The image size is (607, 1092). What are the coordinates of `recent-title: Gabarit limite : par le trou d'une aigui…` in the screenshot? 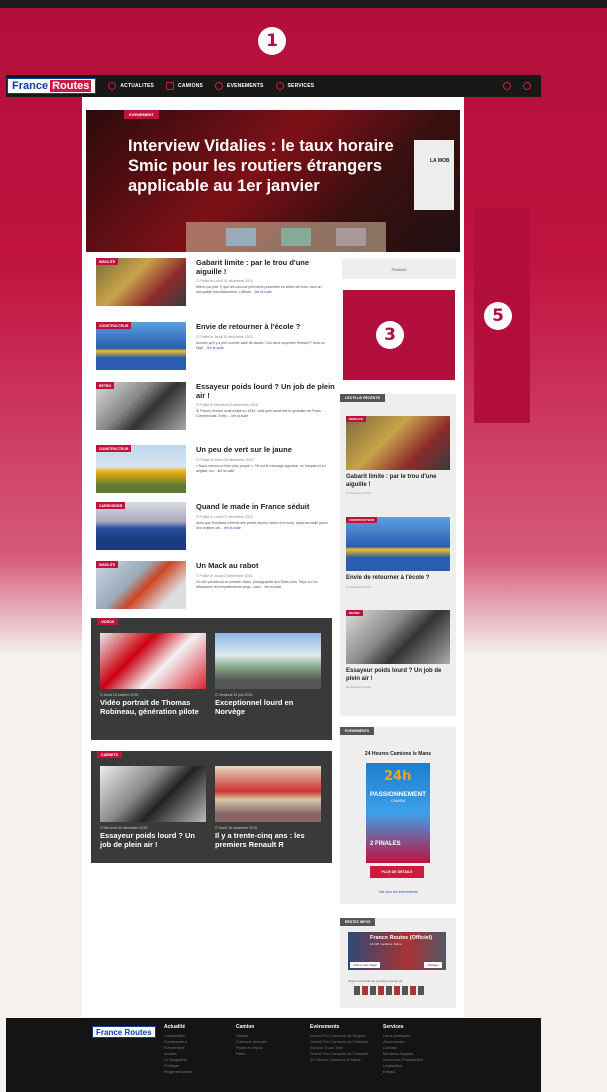 It's located at (398, 481).